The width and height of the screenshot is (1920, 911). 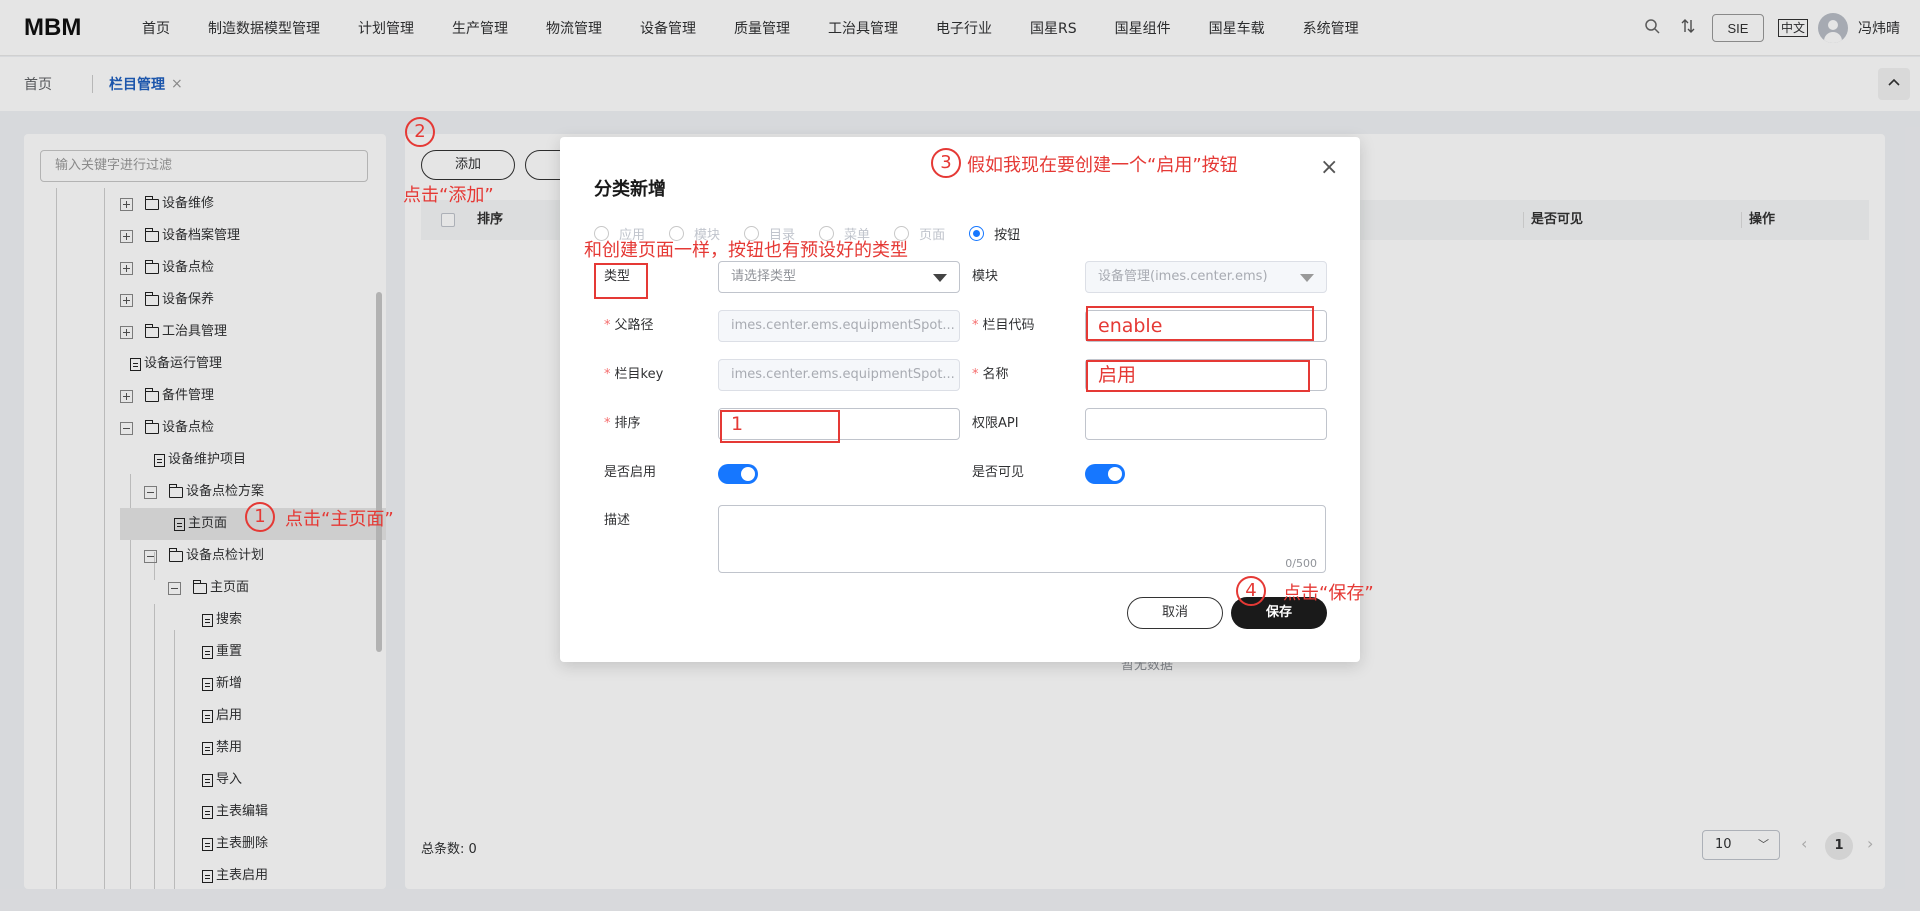 What do you see at coordinates (738, 474) in the screenshot?
I see `enabled-switch` at bounding box center [738, 474].